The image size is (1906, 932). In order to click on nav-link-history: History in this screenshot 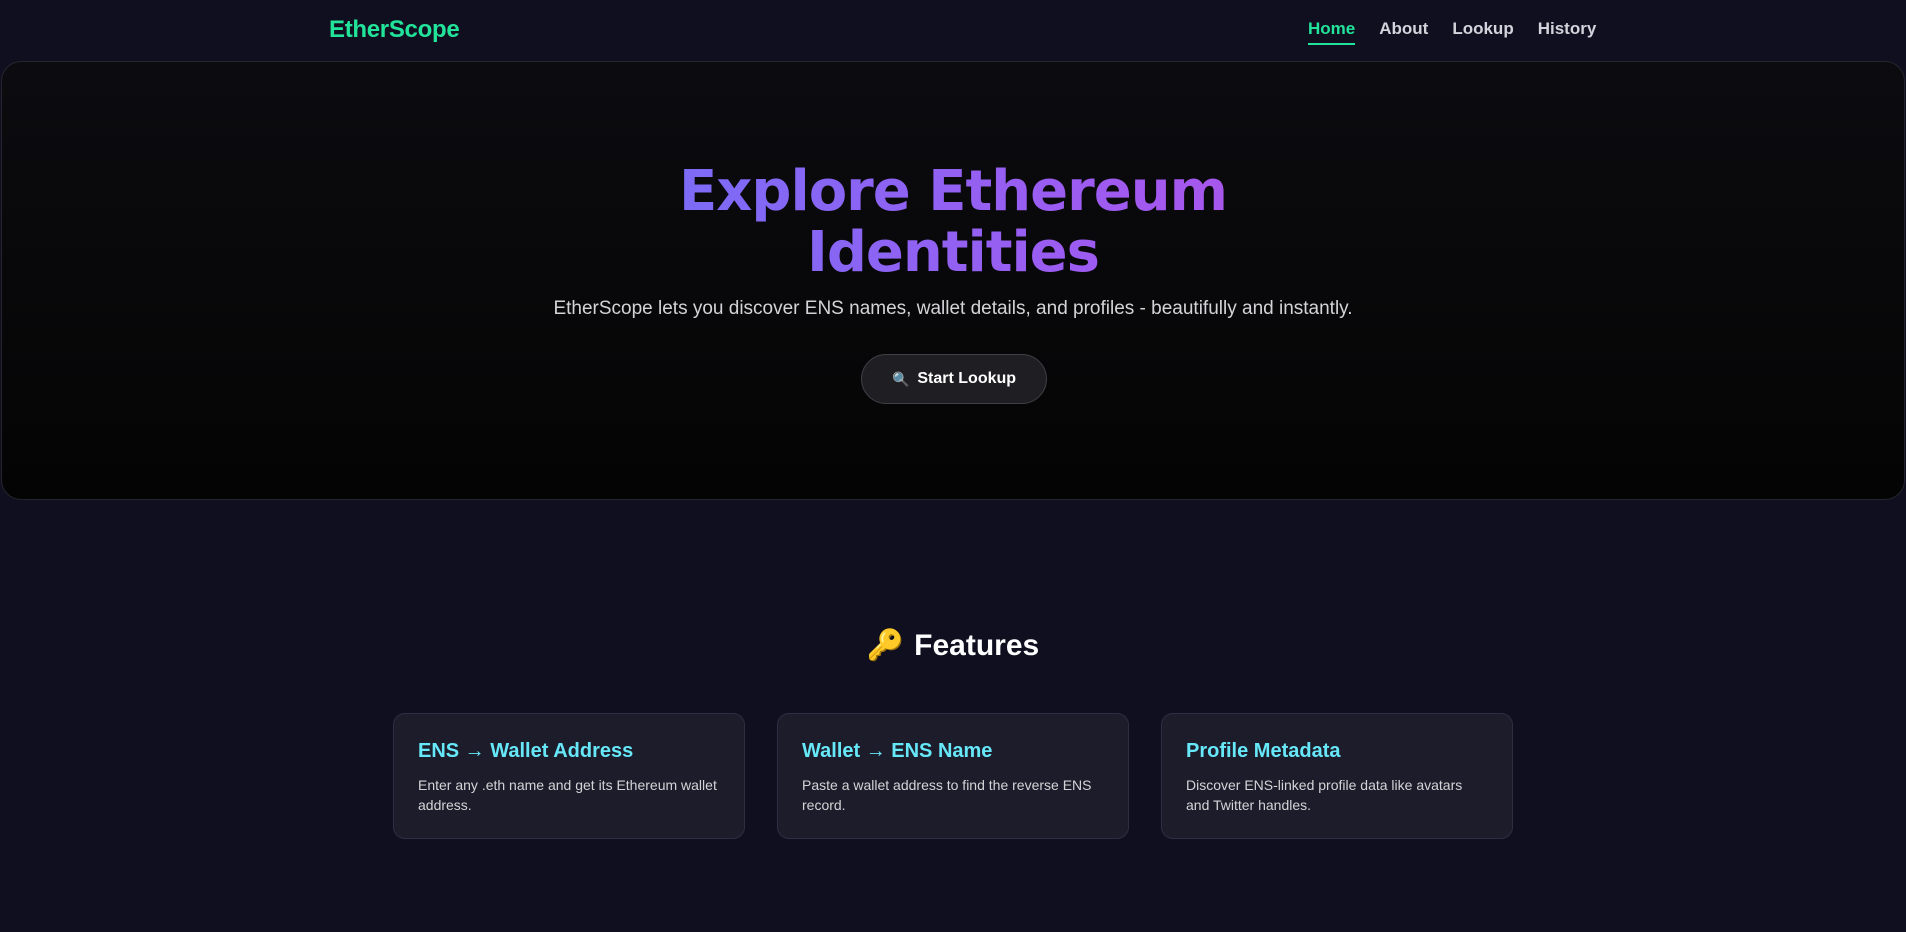, I will do `click(1567, 32)`.